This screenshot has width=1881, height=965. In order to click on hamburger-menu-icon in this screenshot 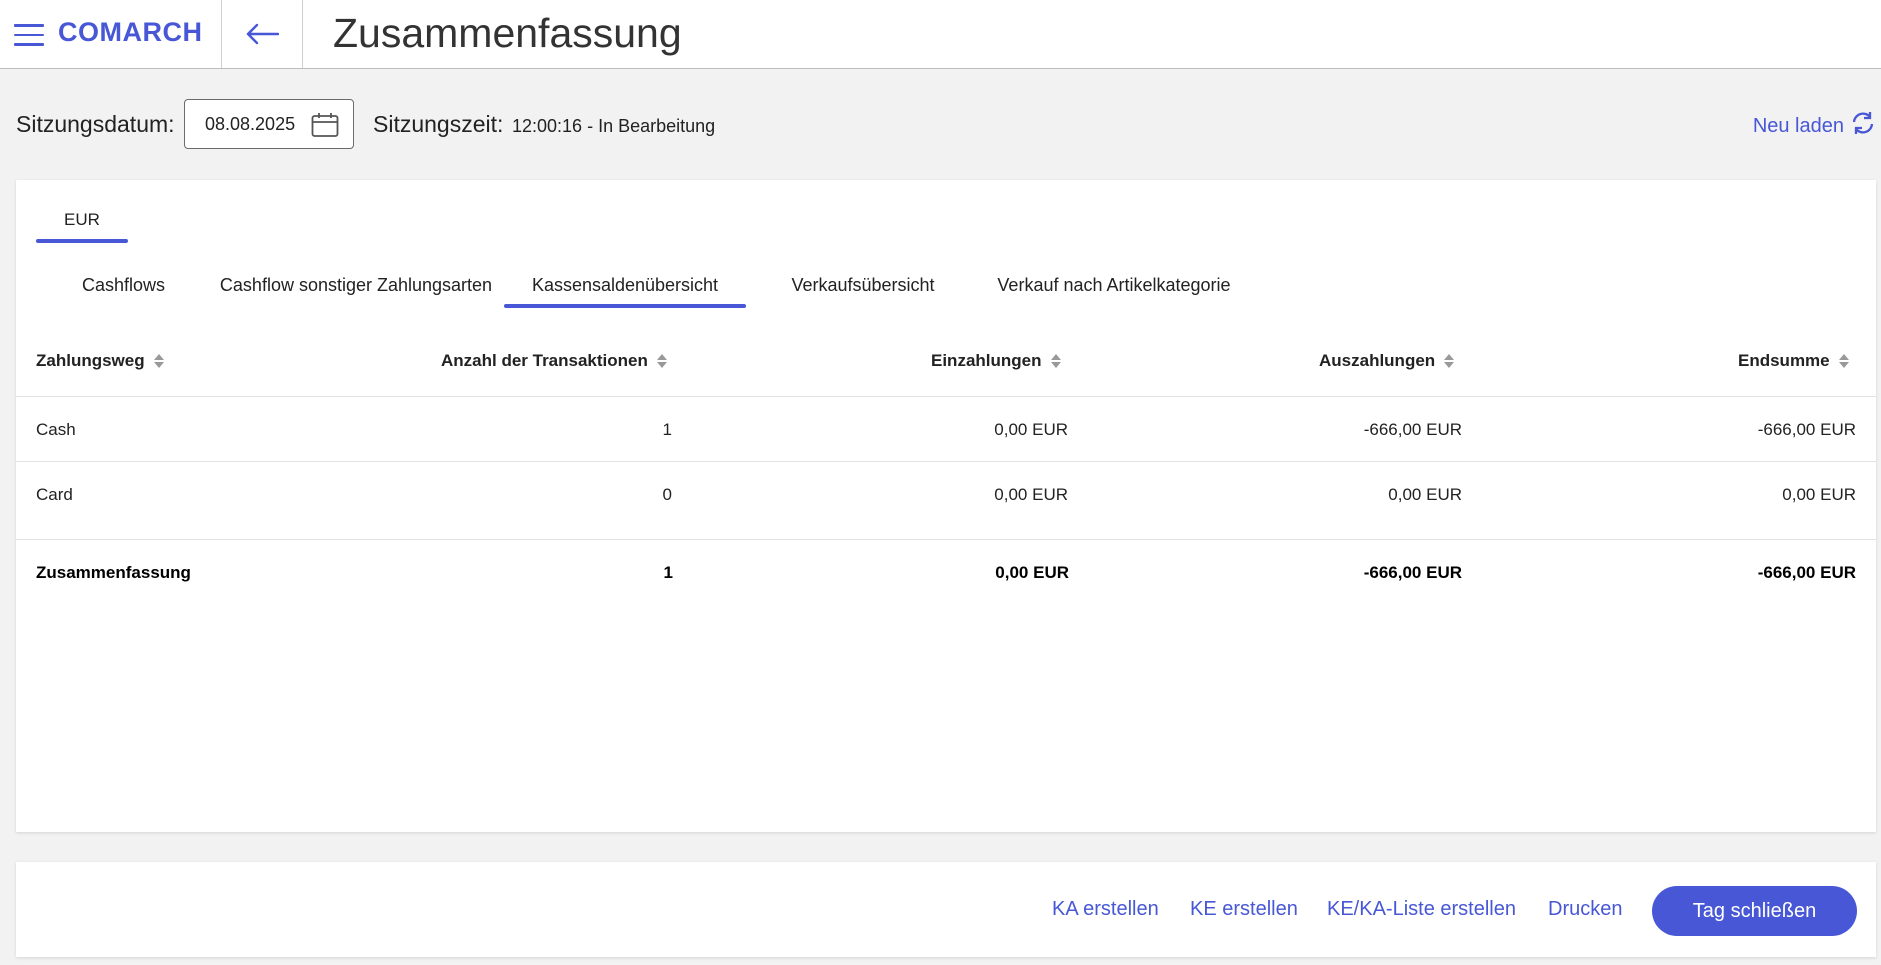, I will do `click(29, 35)`.